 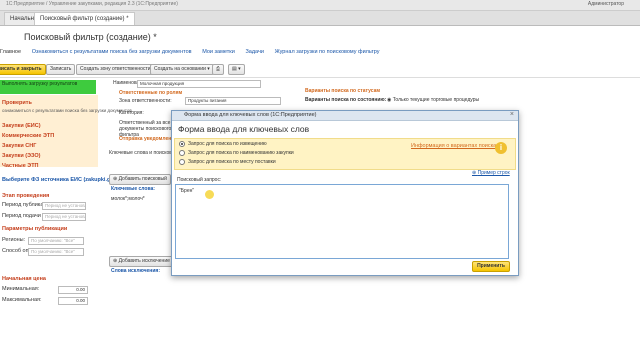 I want to click on publication-params-header: Параметры публикации, so click(x=35, y=229).